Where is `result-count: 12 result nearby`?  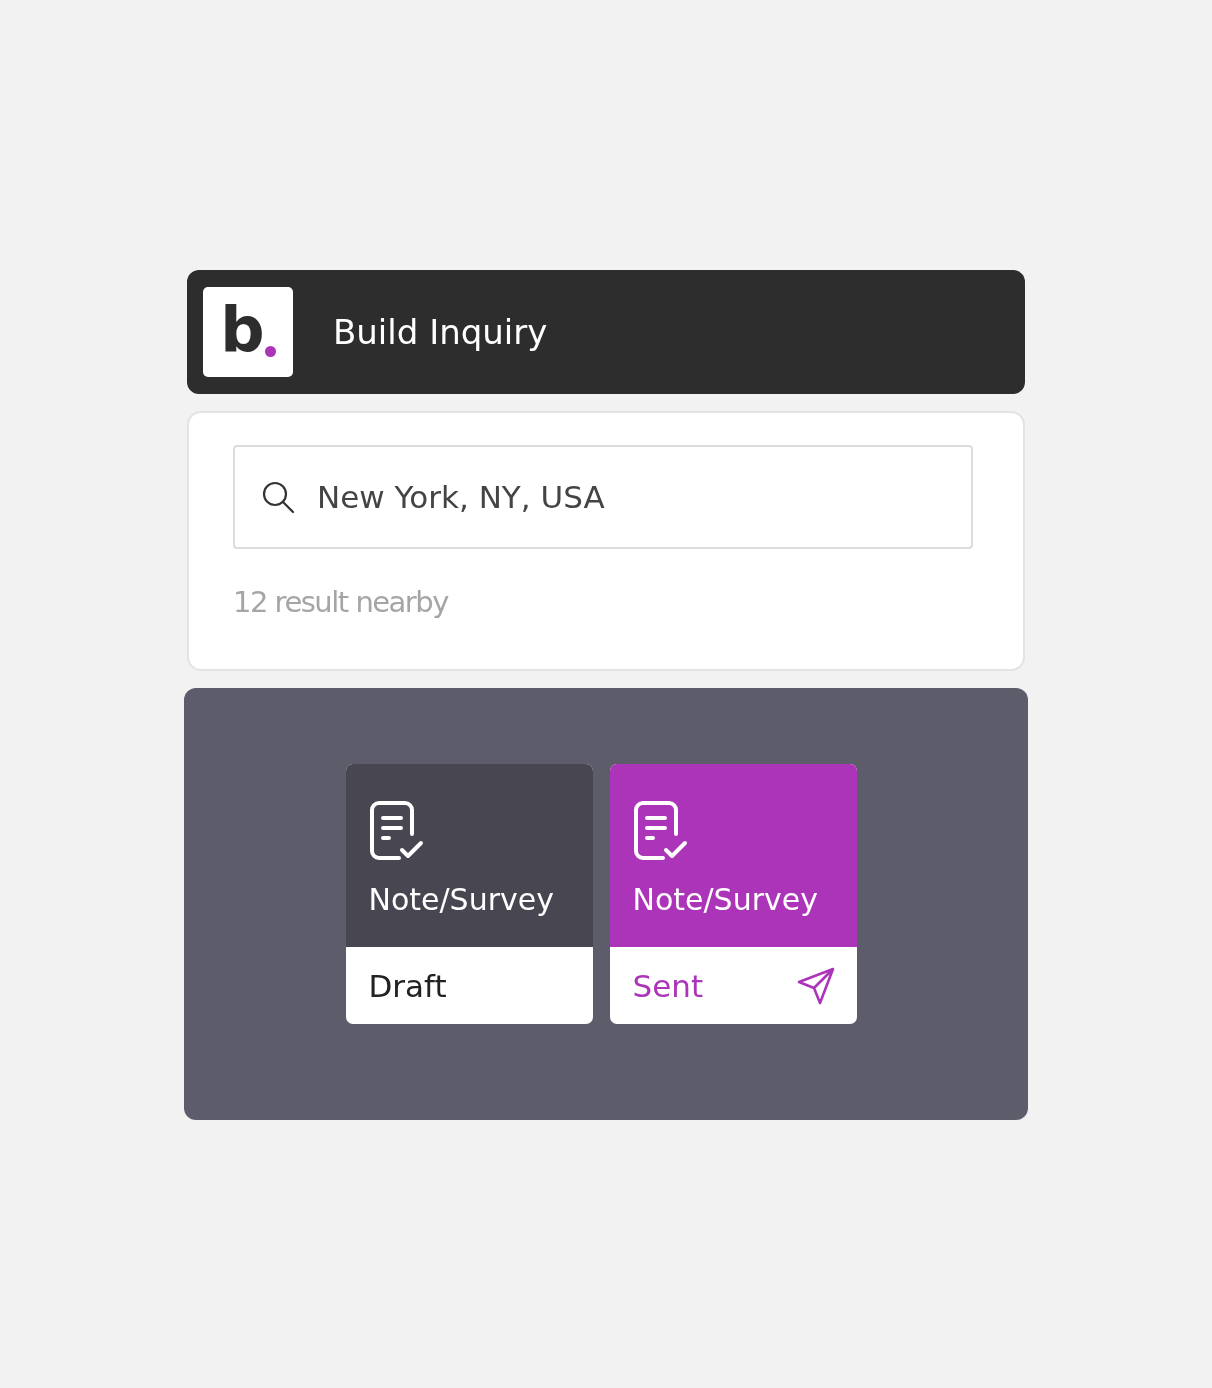 result-count: 12 result nearby is located at coordinates (341, 602).